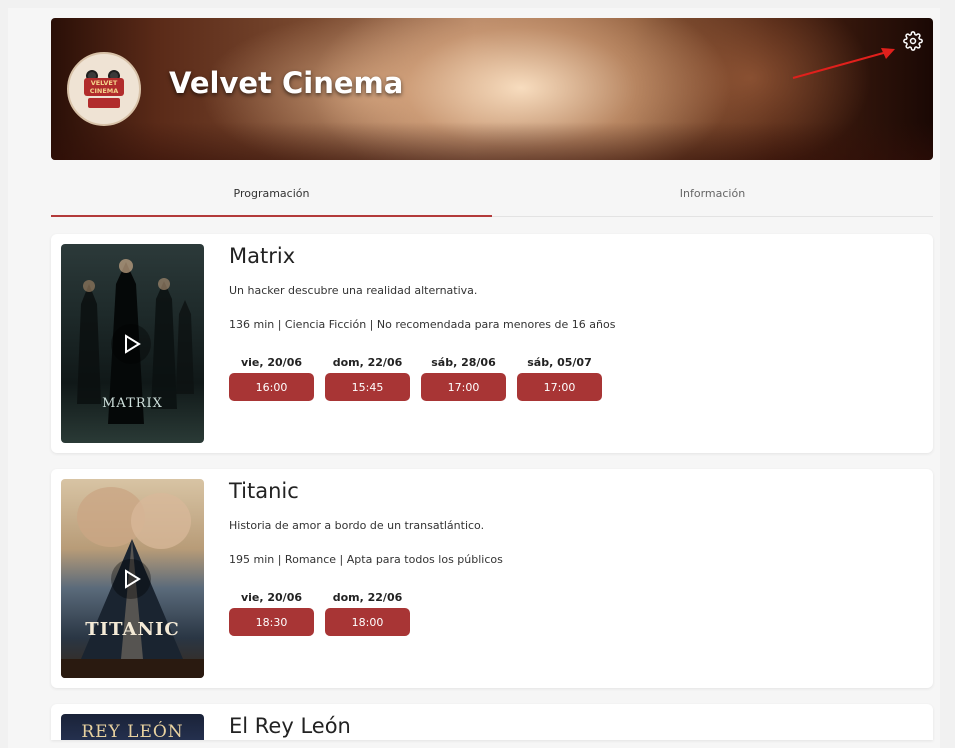 The image size is (955, 748). I want to click on showtime: sáb, 05/07 17:00, so click(559, 378).